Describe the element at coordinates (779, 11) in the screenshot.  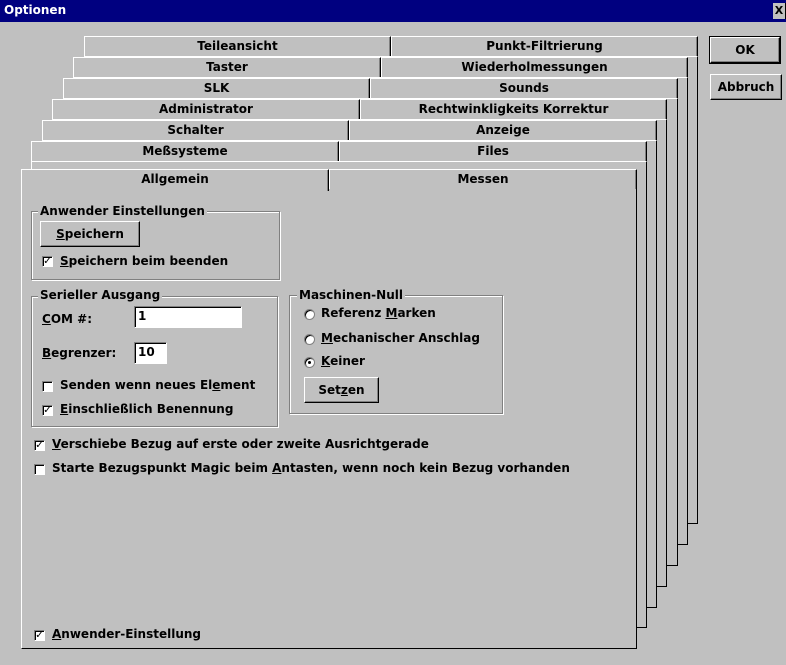
I see `close-icon: X` at that location.